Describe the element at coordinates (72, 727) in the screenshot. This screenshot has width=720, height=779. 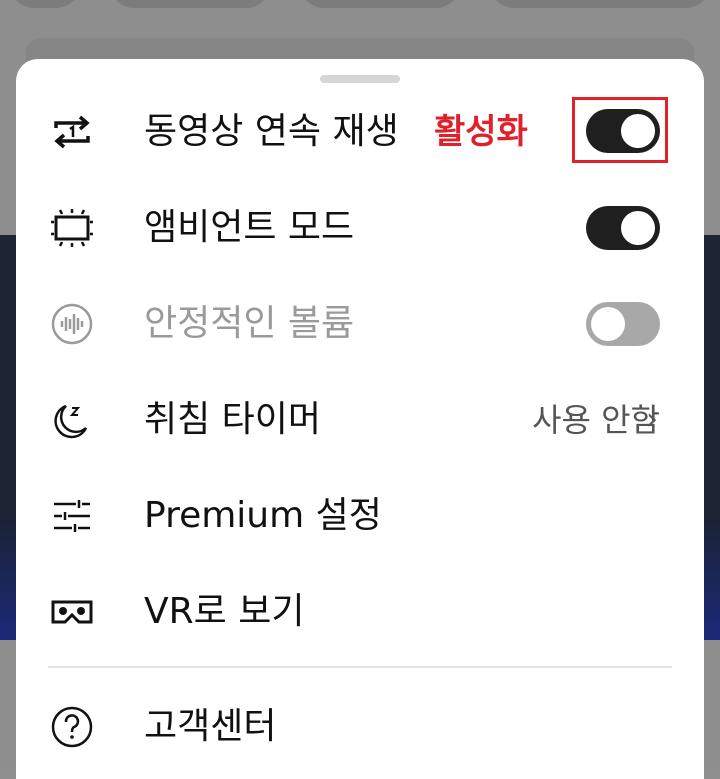
I see `help-circle-icon` at that location.